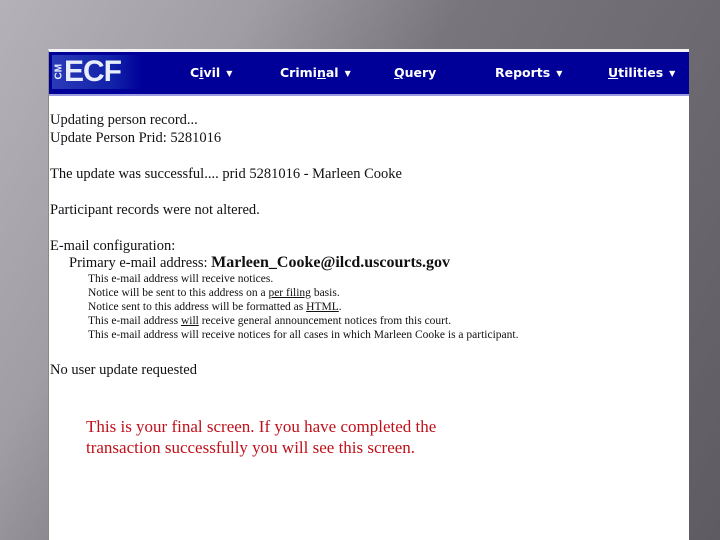  Describe the element at coordinates (59, 71) in the screenshot. I see `logo-cm-text: CM` at that location.